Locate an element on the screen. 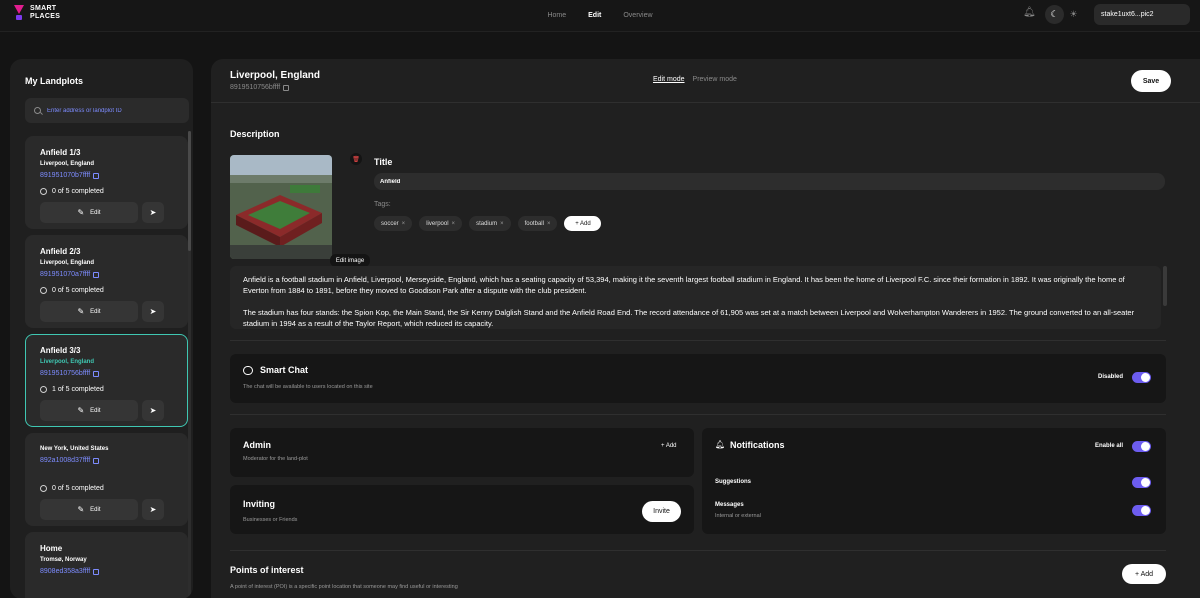 The height and width of the screenshot is (598, 1200). title-label: Title is located at coordinates (383, 162).